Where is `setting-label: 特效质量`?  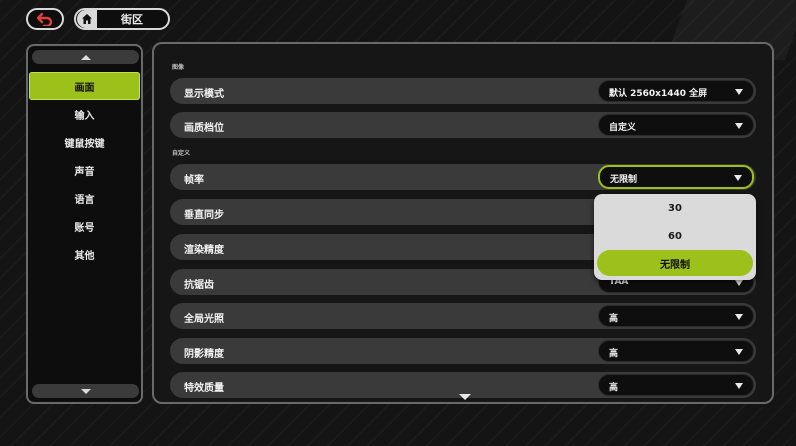 setting-label: 特效质量 is located at coordinates (204, 388).